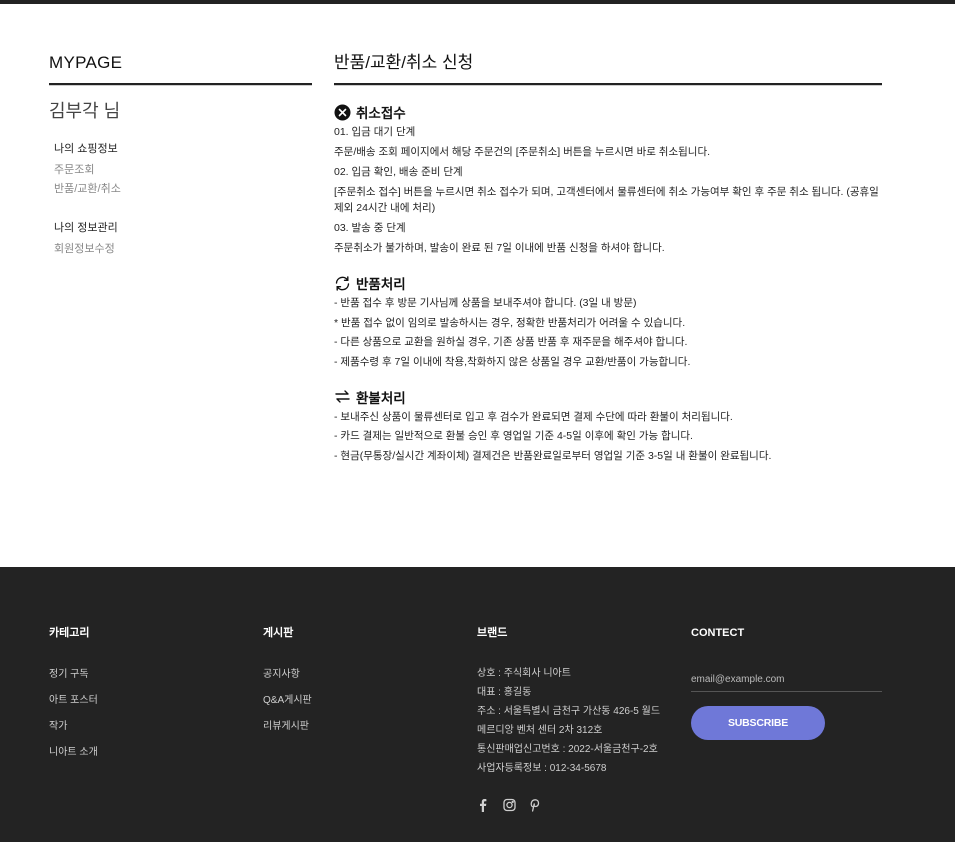 The image size is (955, 842). What do you see at coordinates (278, 633) in the screenshot?
I see `footer-board-title: 게시판` at bounding box center [278, 633].